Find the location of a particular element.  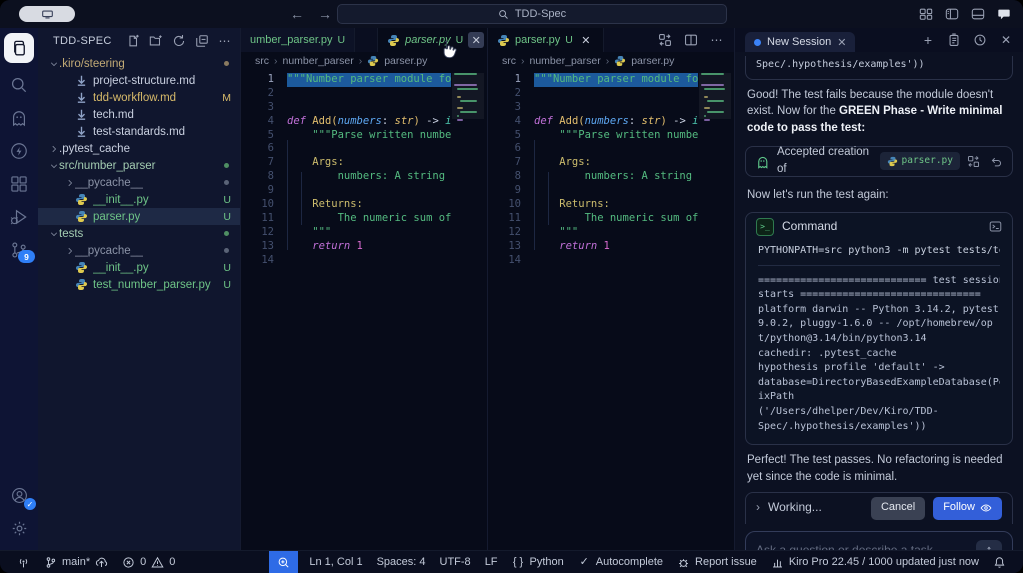

activity-item-gear is located at coordinates (19, 528).